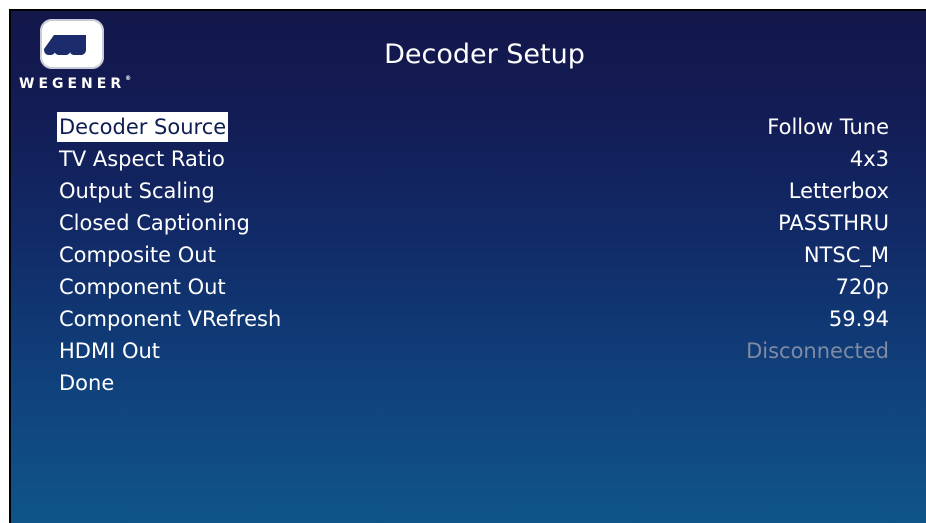 The height and width of the screenshot is (523, 926). What do you see at coordinates (142, 159) in the screenshot?
I see `menu-item-label: TV Aspect Ratio` at bounding box center [142, 159].